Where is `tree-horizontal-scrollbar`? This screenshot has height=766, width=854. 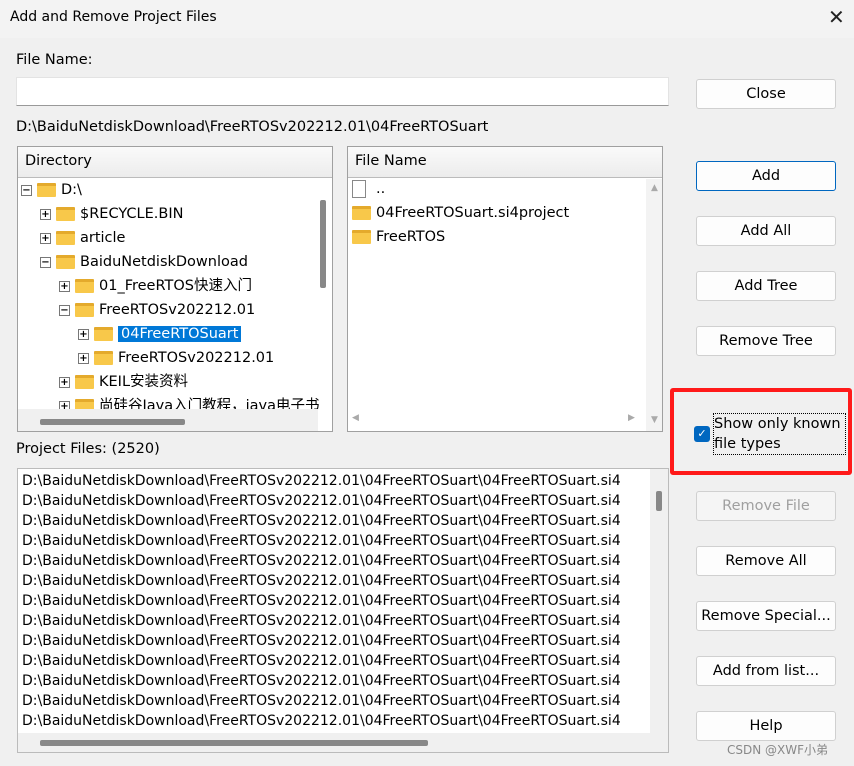 tree-horizontal-scrollbar is located at coordinates (112, 422).